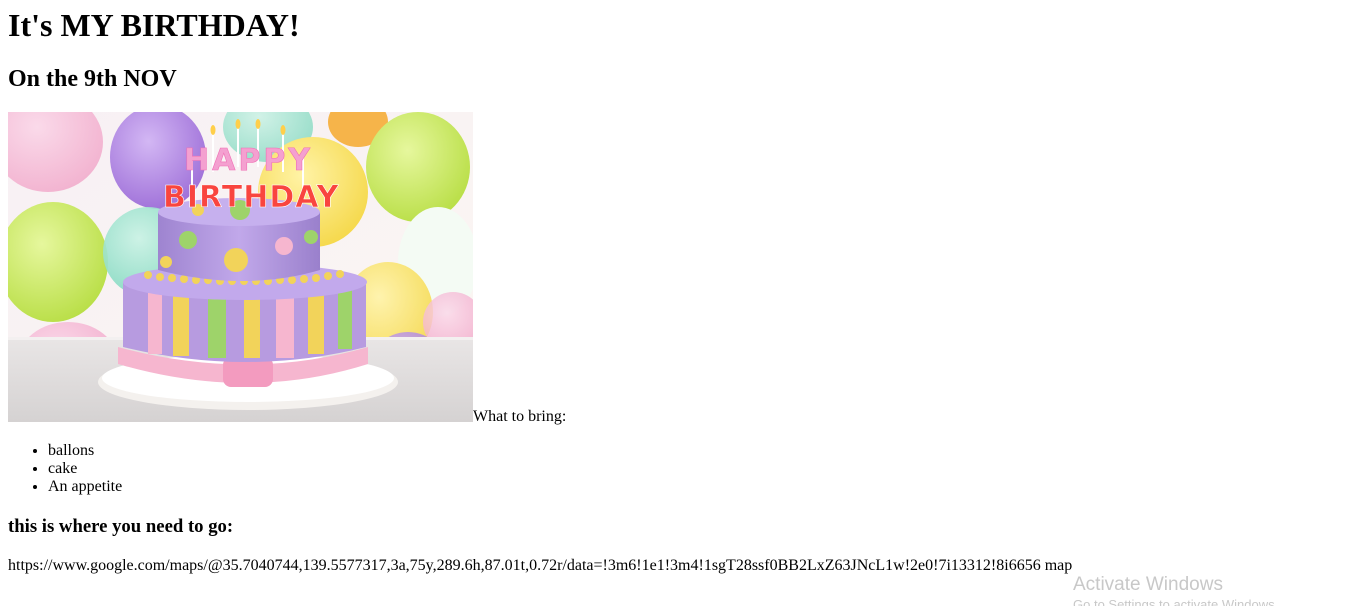  I want to click on list-item: ballons, so click(85, 451).